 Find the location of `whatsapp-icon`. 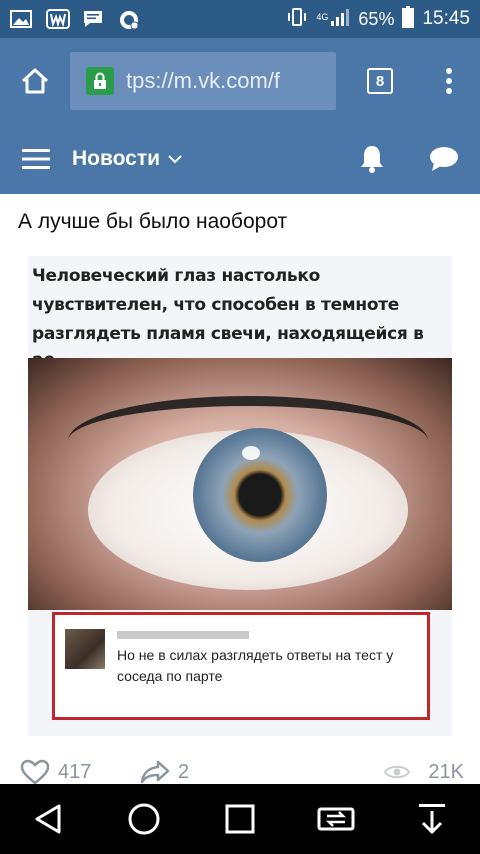

whatsapp-icon is located at coordinates (129, 19).